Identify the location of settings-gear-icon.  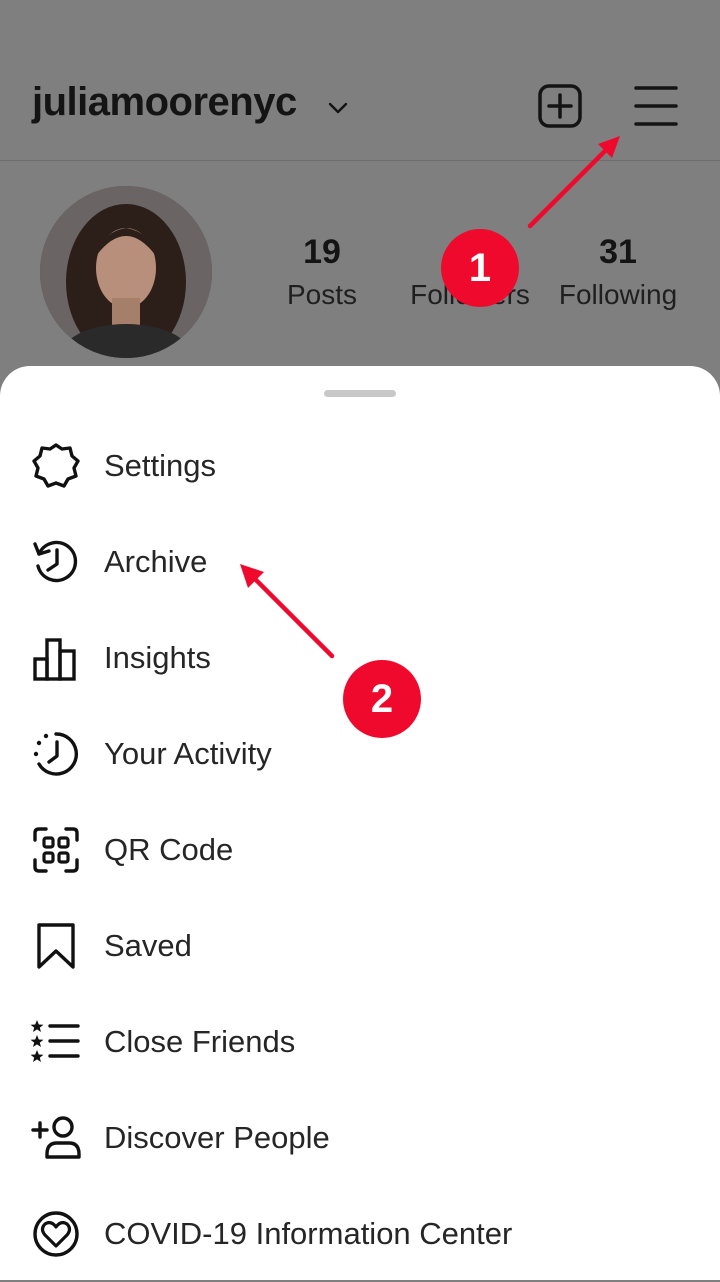
(56, 465).